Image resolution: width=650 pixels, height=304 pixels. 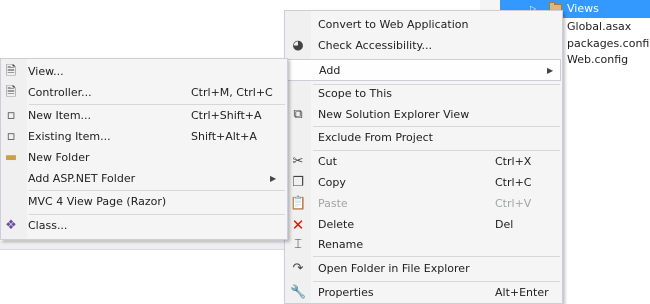 I want to click on tree-item-label: Web.config, so click(x=598, y=59).